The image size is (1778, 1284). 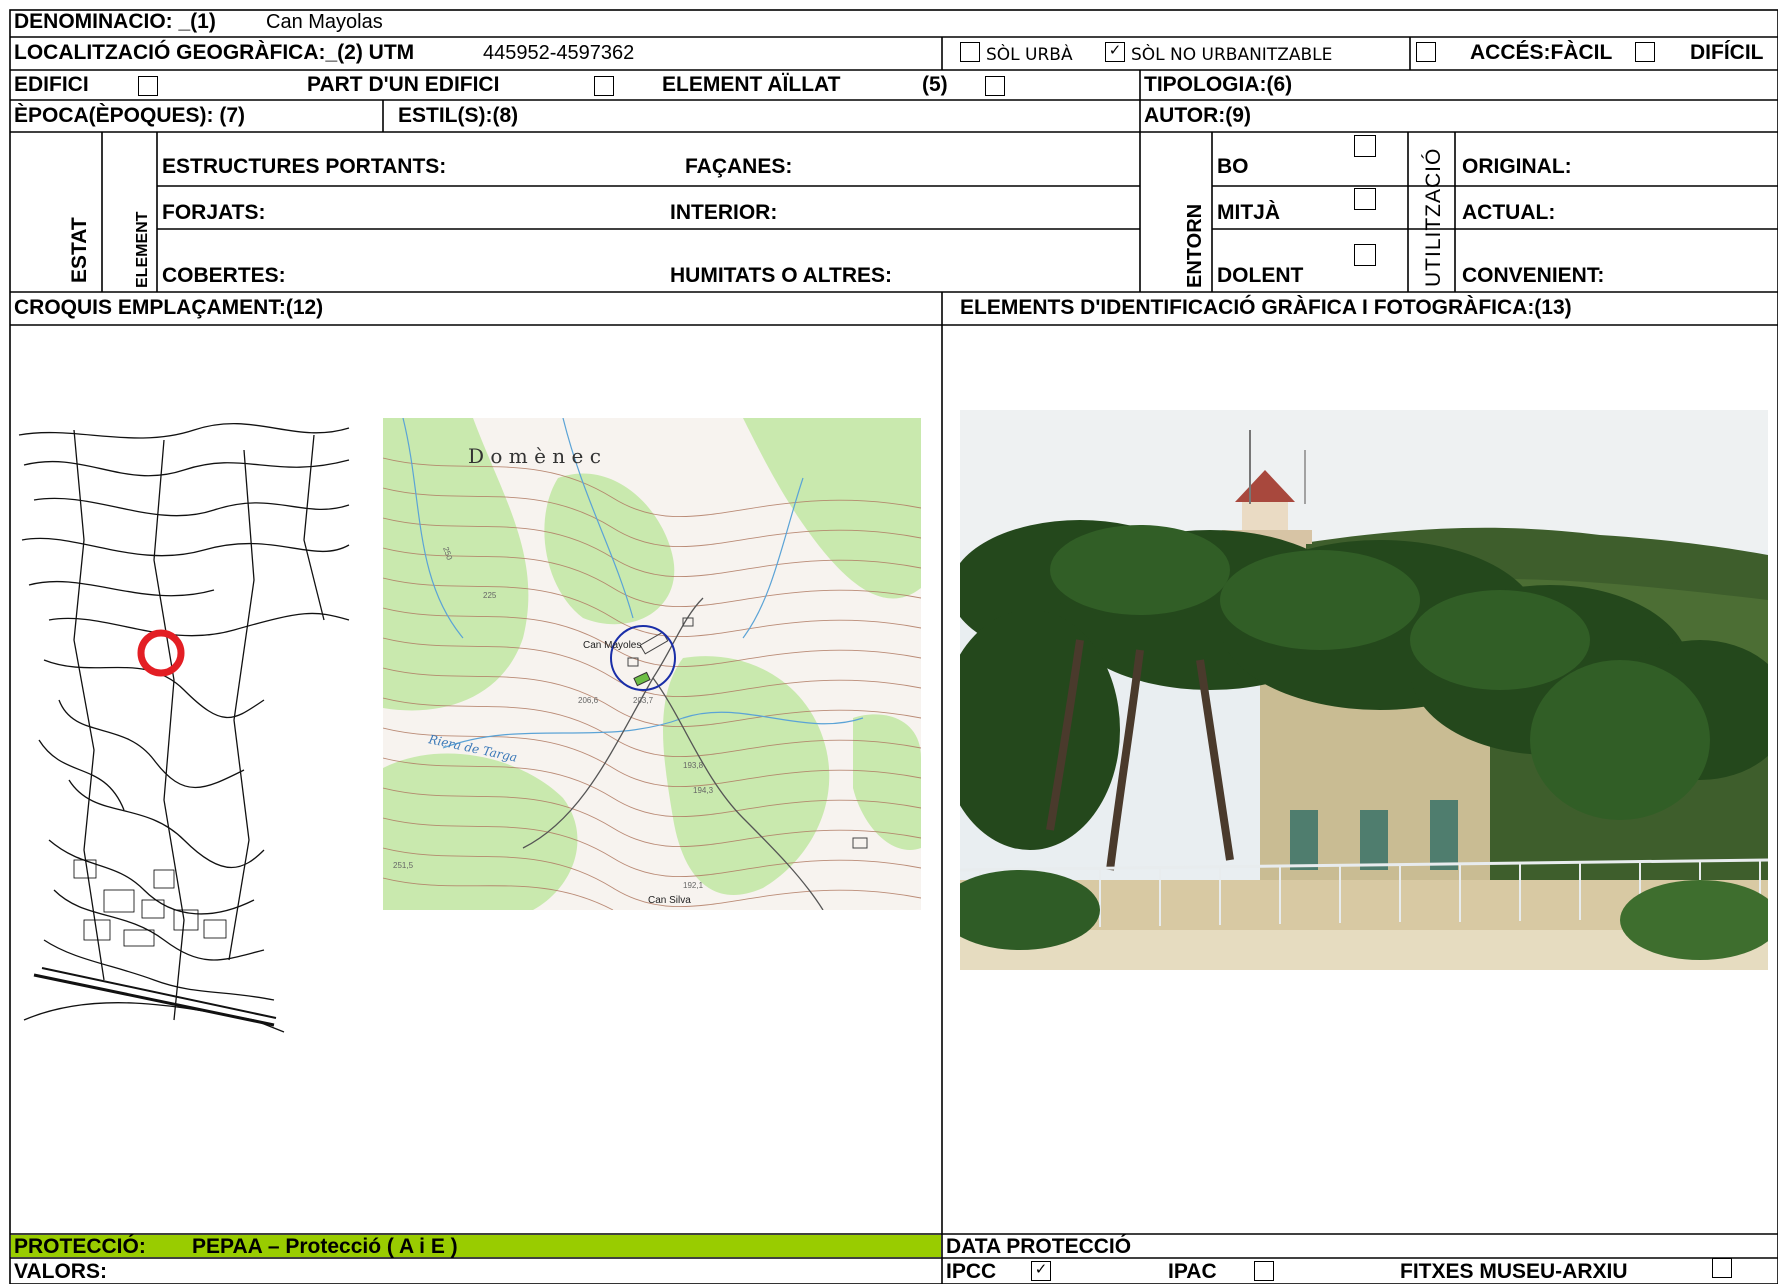 What do you see at coordinates (115, 21) in the screenshot?
I see `denominacio-label: DENOMINACIO: _(1)` at bounding box center [115, 21].